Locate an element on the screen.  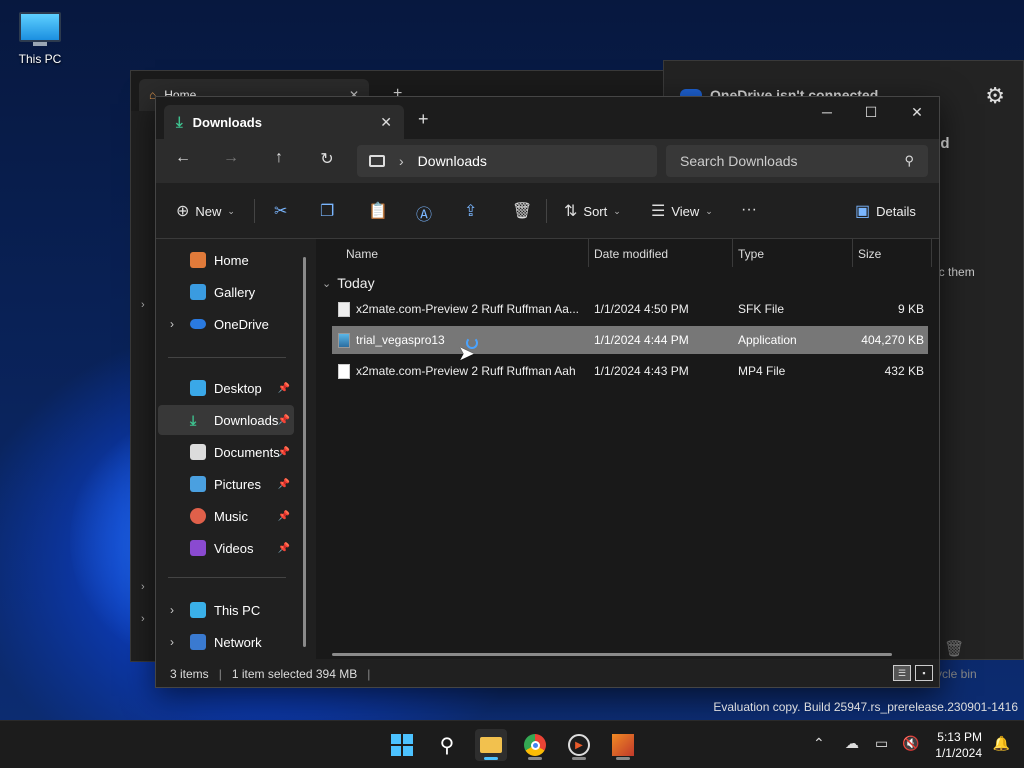
forward-button: → is located at coordinates (231, 158).